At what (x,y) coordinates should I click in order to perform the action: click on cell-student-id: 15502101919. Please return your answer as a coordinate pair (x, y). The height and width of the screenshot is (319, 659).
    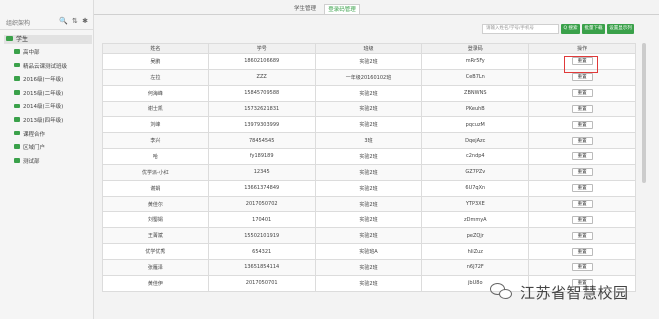
    Looking at the image, I should click on (262, 236).